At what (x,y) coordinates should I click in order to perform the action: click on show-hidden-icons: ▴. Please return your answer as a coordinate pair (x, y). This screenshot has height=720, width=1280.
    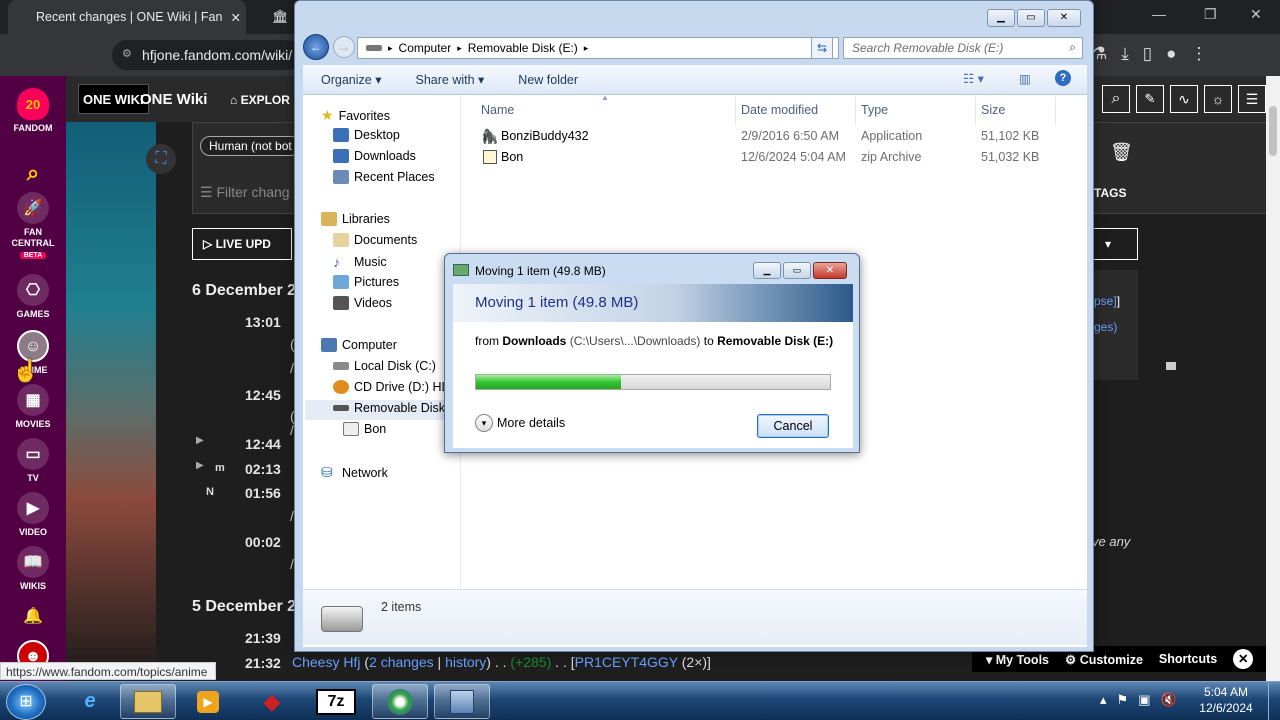
    Looking at the image, I should click on (1103, 700).